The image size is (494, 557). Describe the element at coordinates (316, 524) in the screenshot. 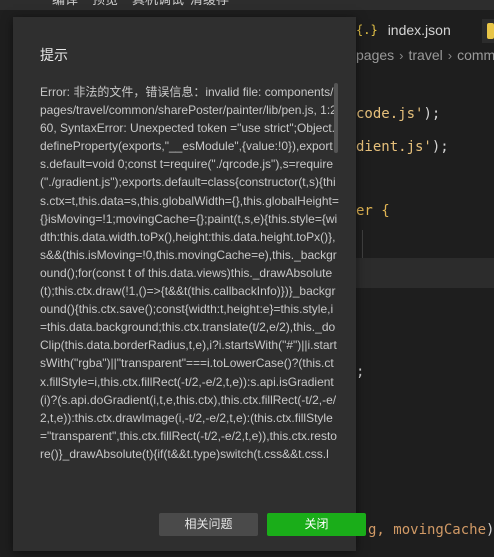

I see `close-button: 关闭` at that location.